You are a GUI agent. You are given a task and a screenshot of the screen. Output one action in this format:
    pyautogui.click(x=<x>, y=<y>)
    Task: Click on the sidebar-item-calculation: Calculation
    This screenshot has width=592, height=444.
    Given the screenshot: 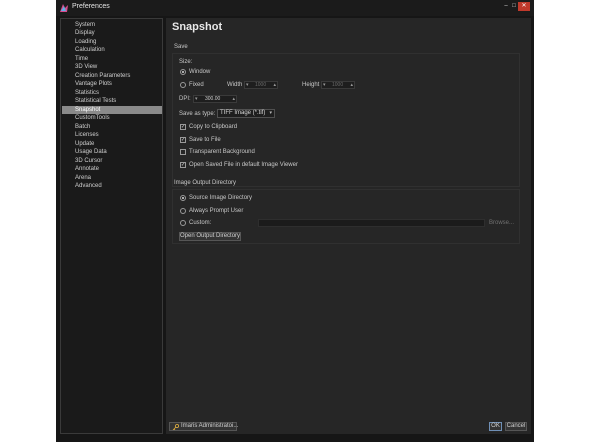 What is the action you would take?
    pyautogui.click(x=112, y=50)
    